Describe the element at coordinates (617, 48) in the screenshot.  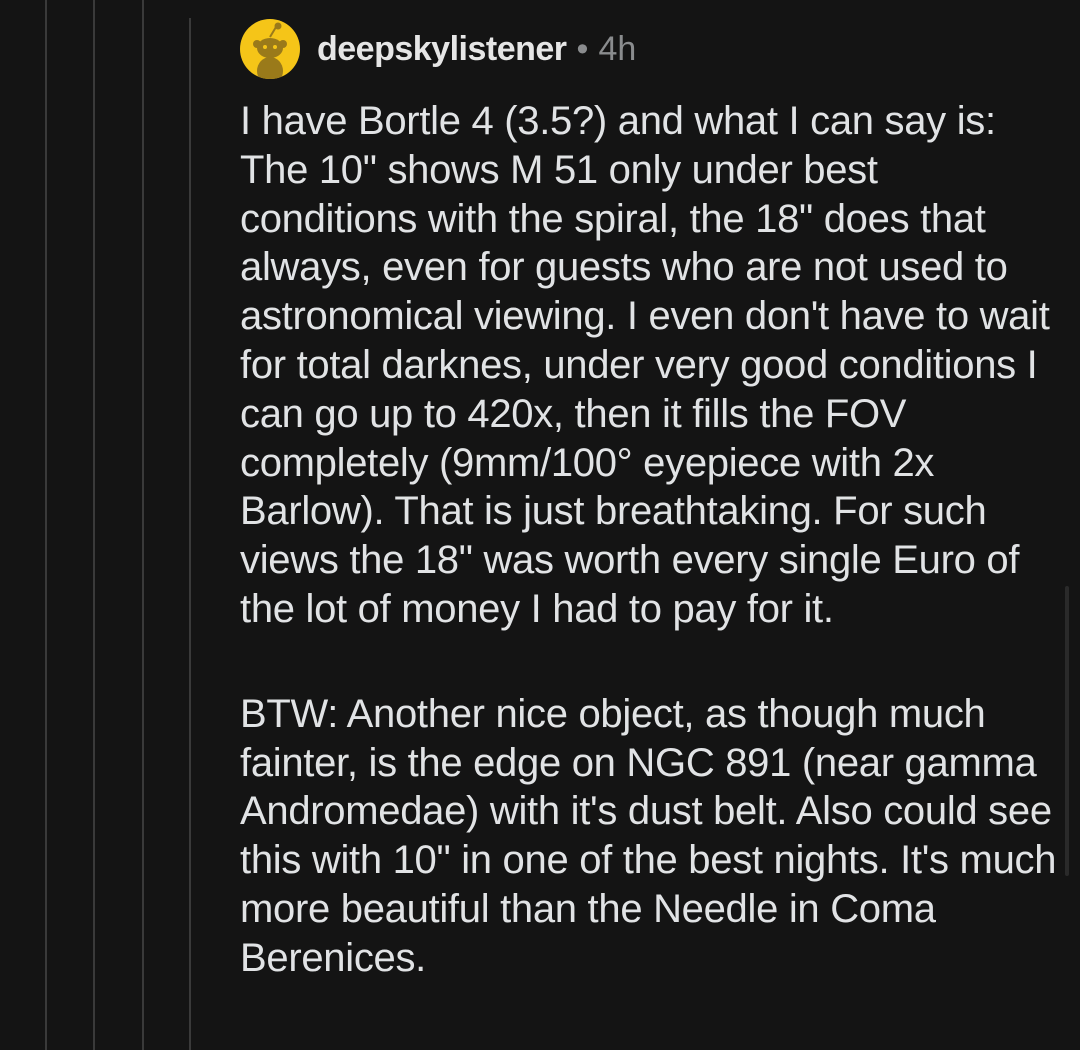
I see `comment-age: 4h` at that location.